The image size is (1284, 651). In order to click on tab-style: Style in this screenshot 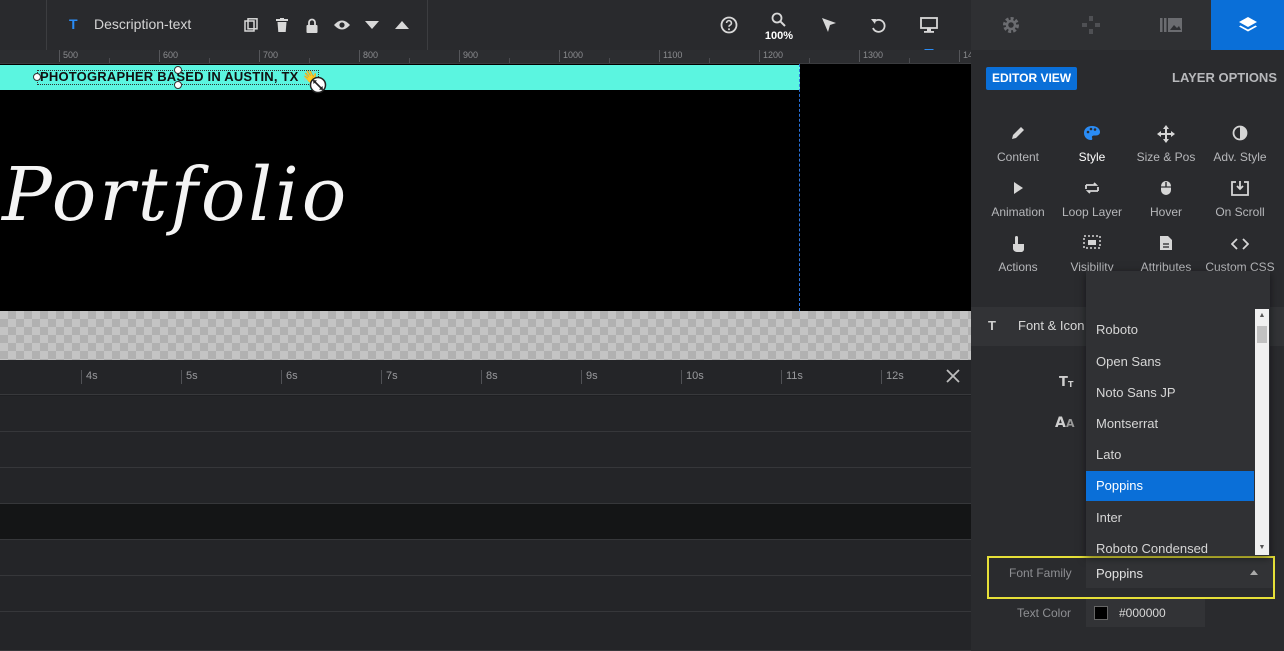, I will do `click(1092, 152)`.